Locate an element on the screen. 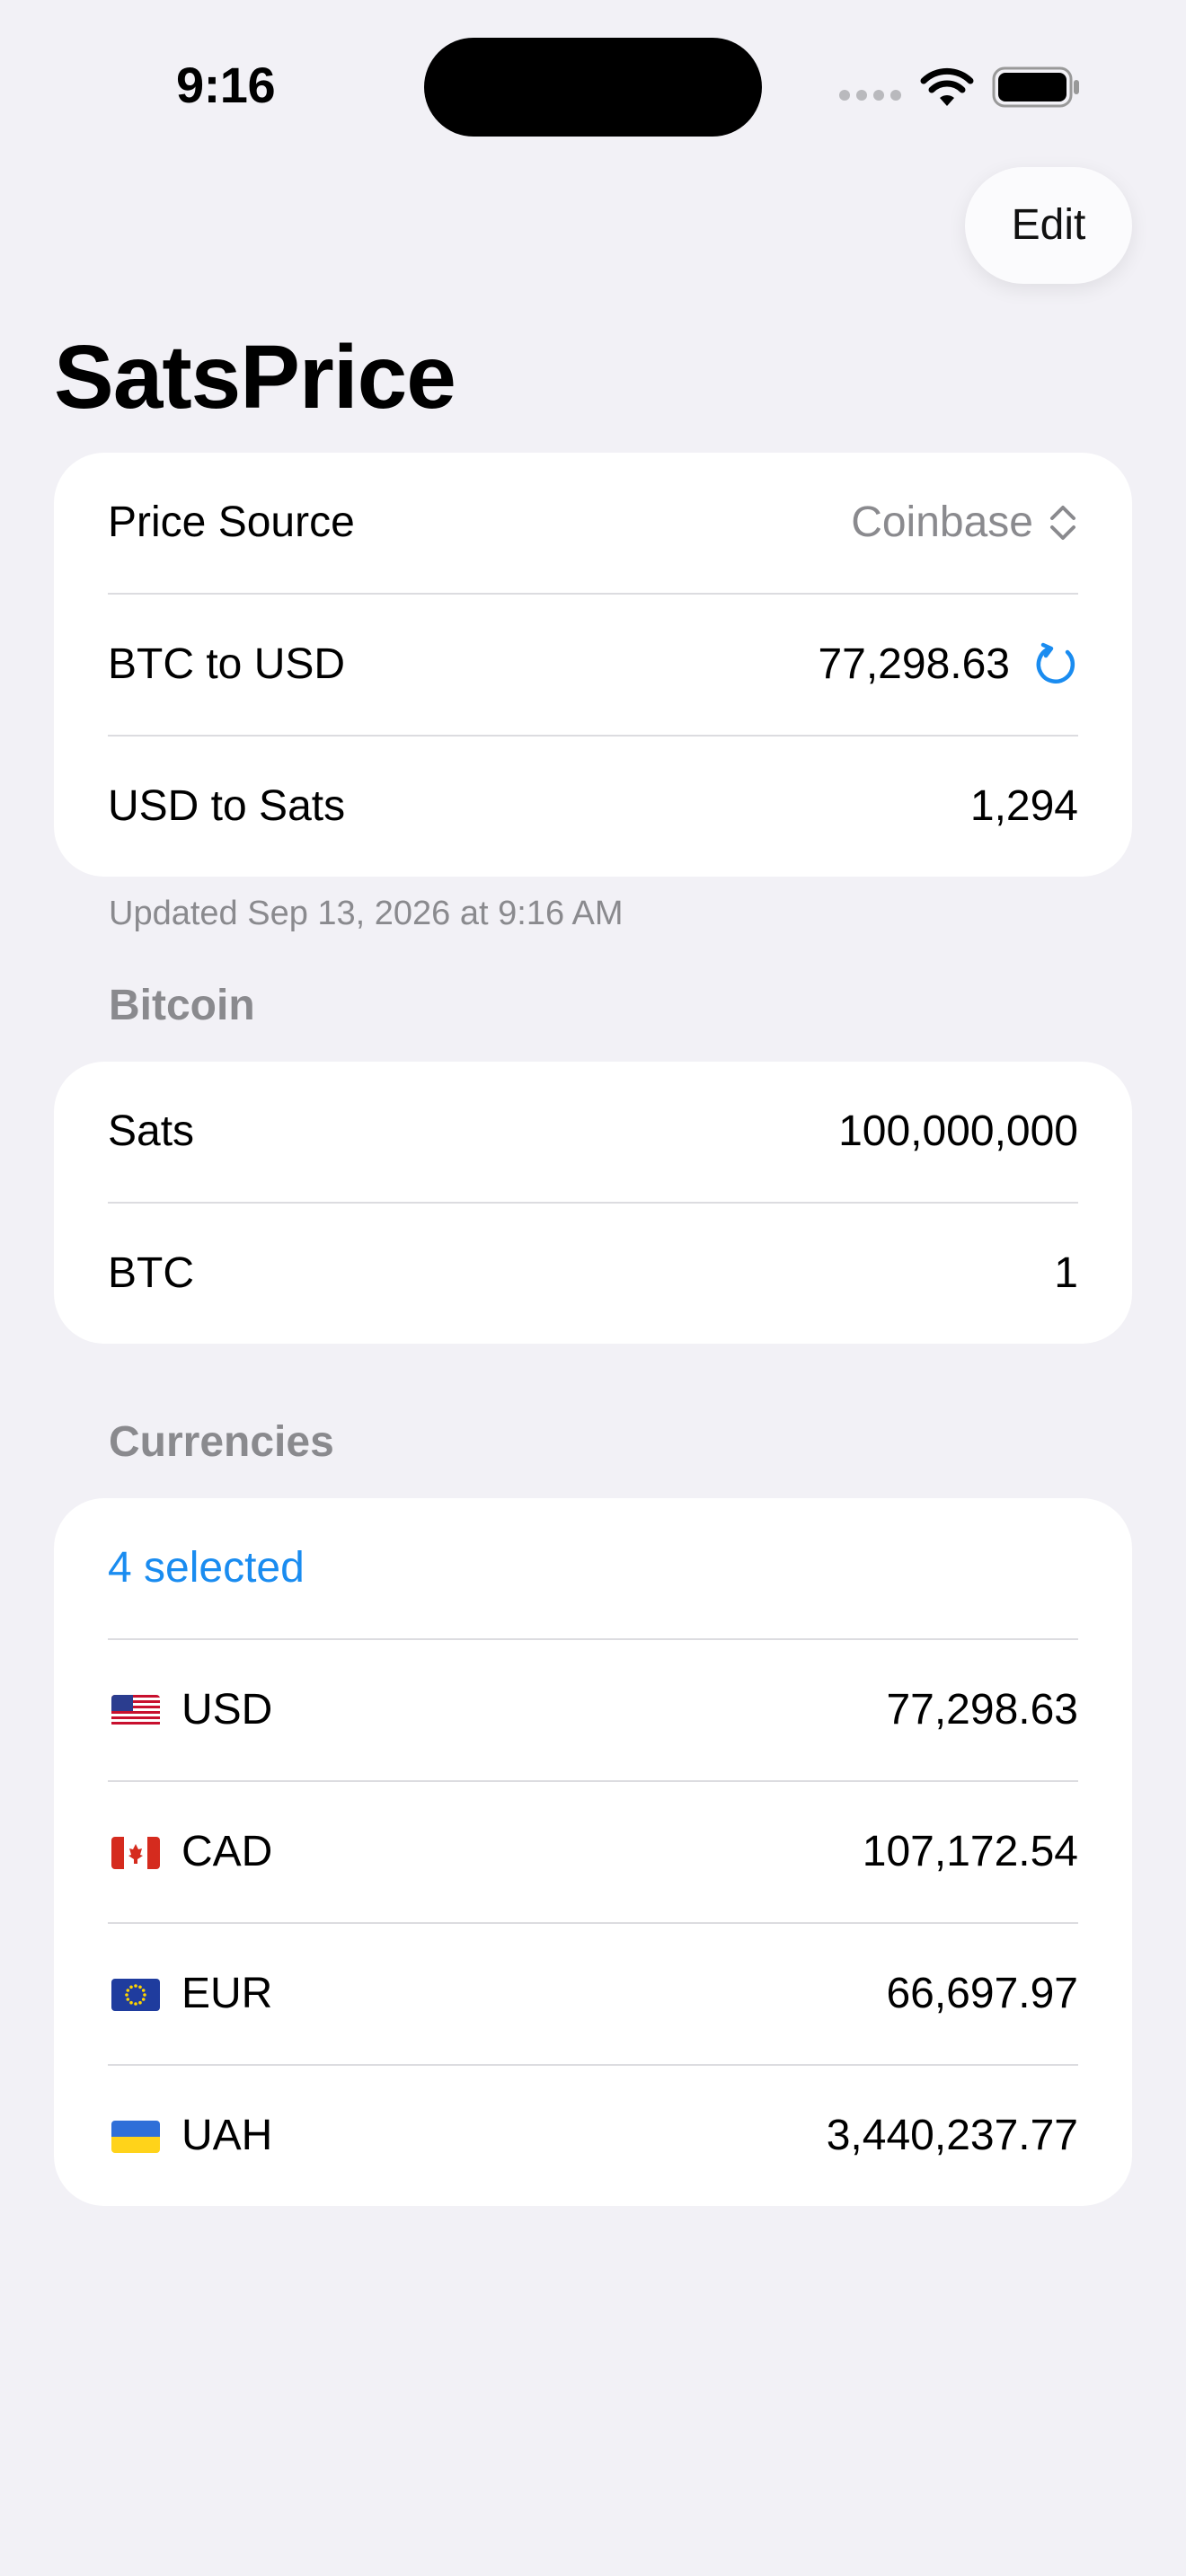 The image size is (1186, 2576). refresh-icon is located at coordinates (1054, 664).